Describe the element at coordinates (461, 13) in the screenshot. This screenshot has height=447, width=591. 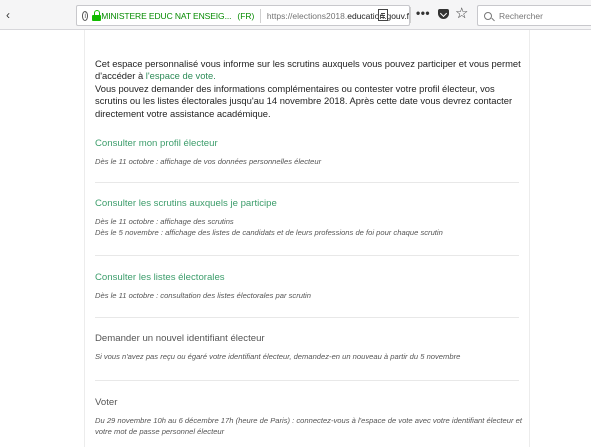
I see `bookmark-star-icon: ☆` at that location.